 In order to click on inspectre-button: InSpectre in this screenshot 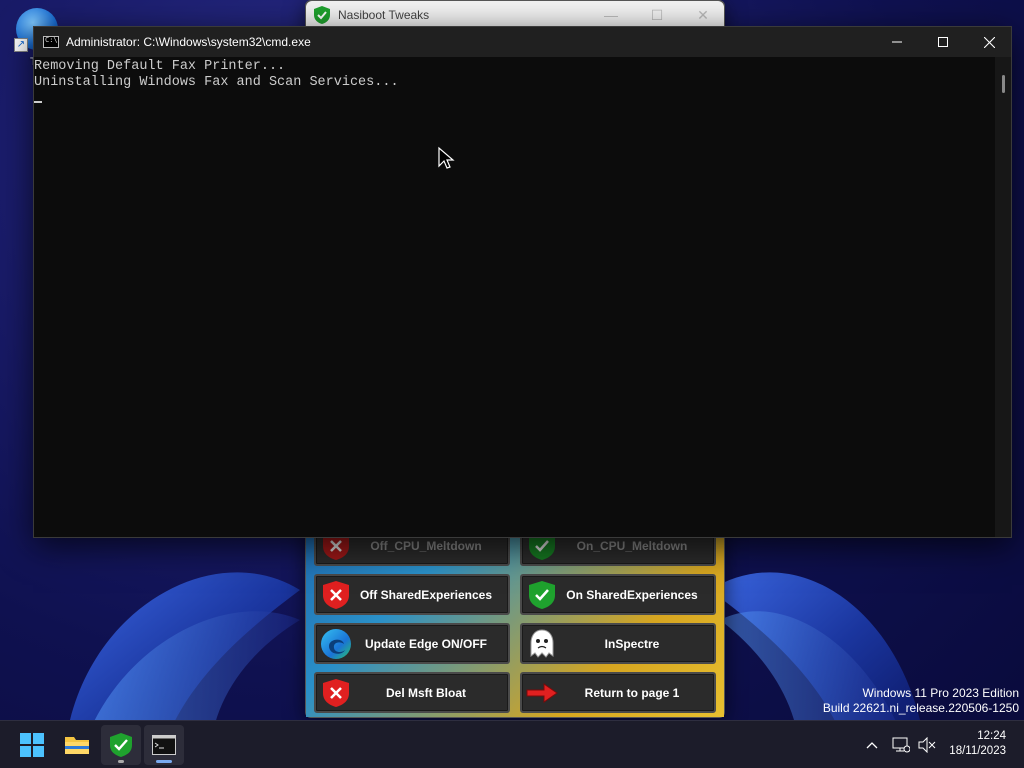, I will do `click(618, 643)`.